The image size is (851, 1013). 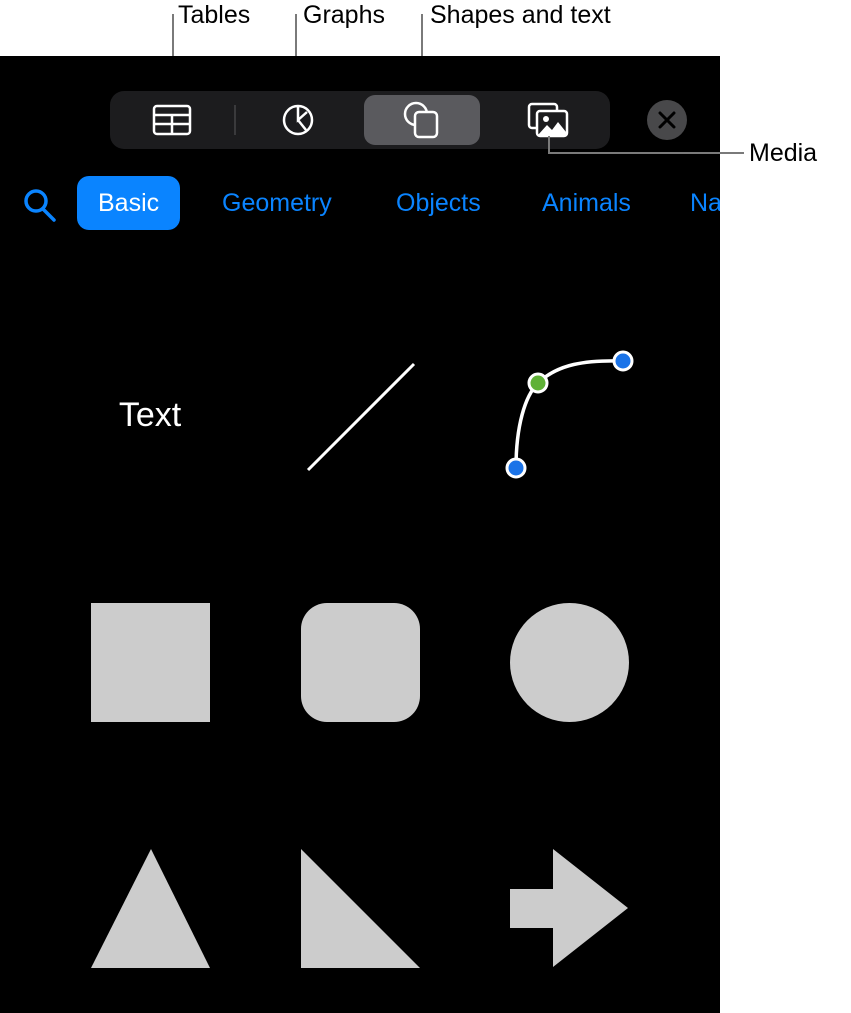 I want to click on circle-shape, so click(x=569, y=662).